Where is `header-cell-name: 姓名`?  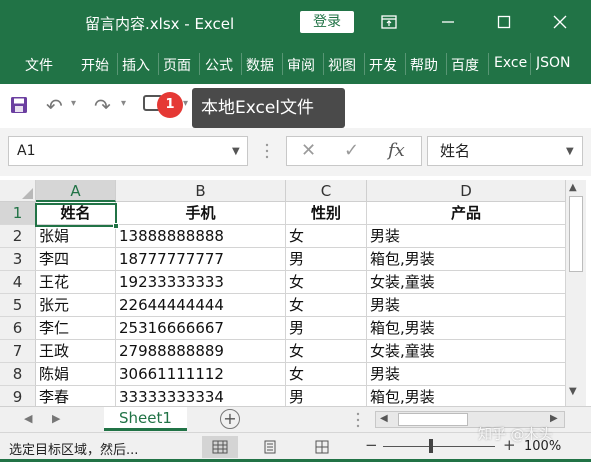
header-cell-name: 姓名 is located at coordinates (76, 213).